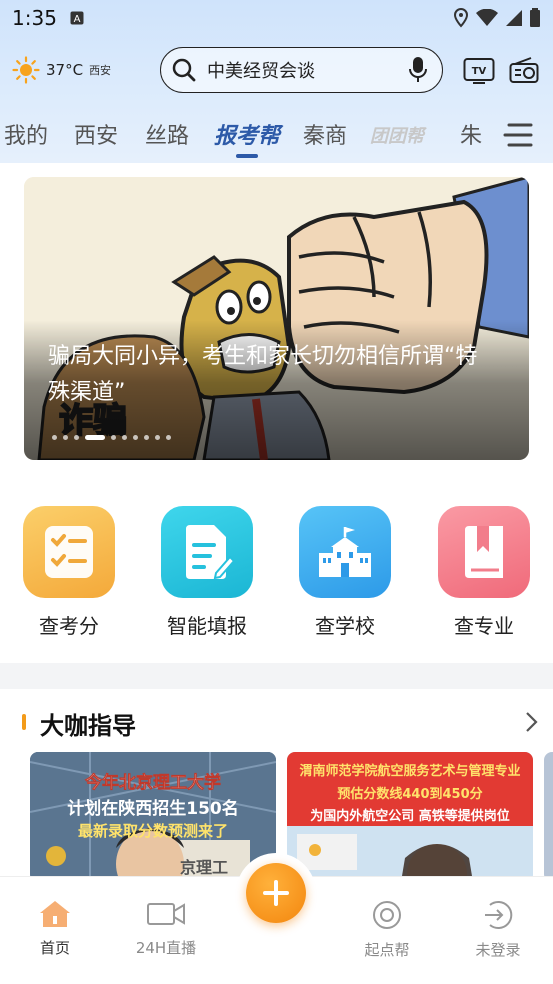 The image size is (553, 984). I want to click on bottom-navigation: 首页 24H直播 起点帮 未登录, so click(276, 918).